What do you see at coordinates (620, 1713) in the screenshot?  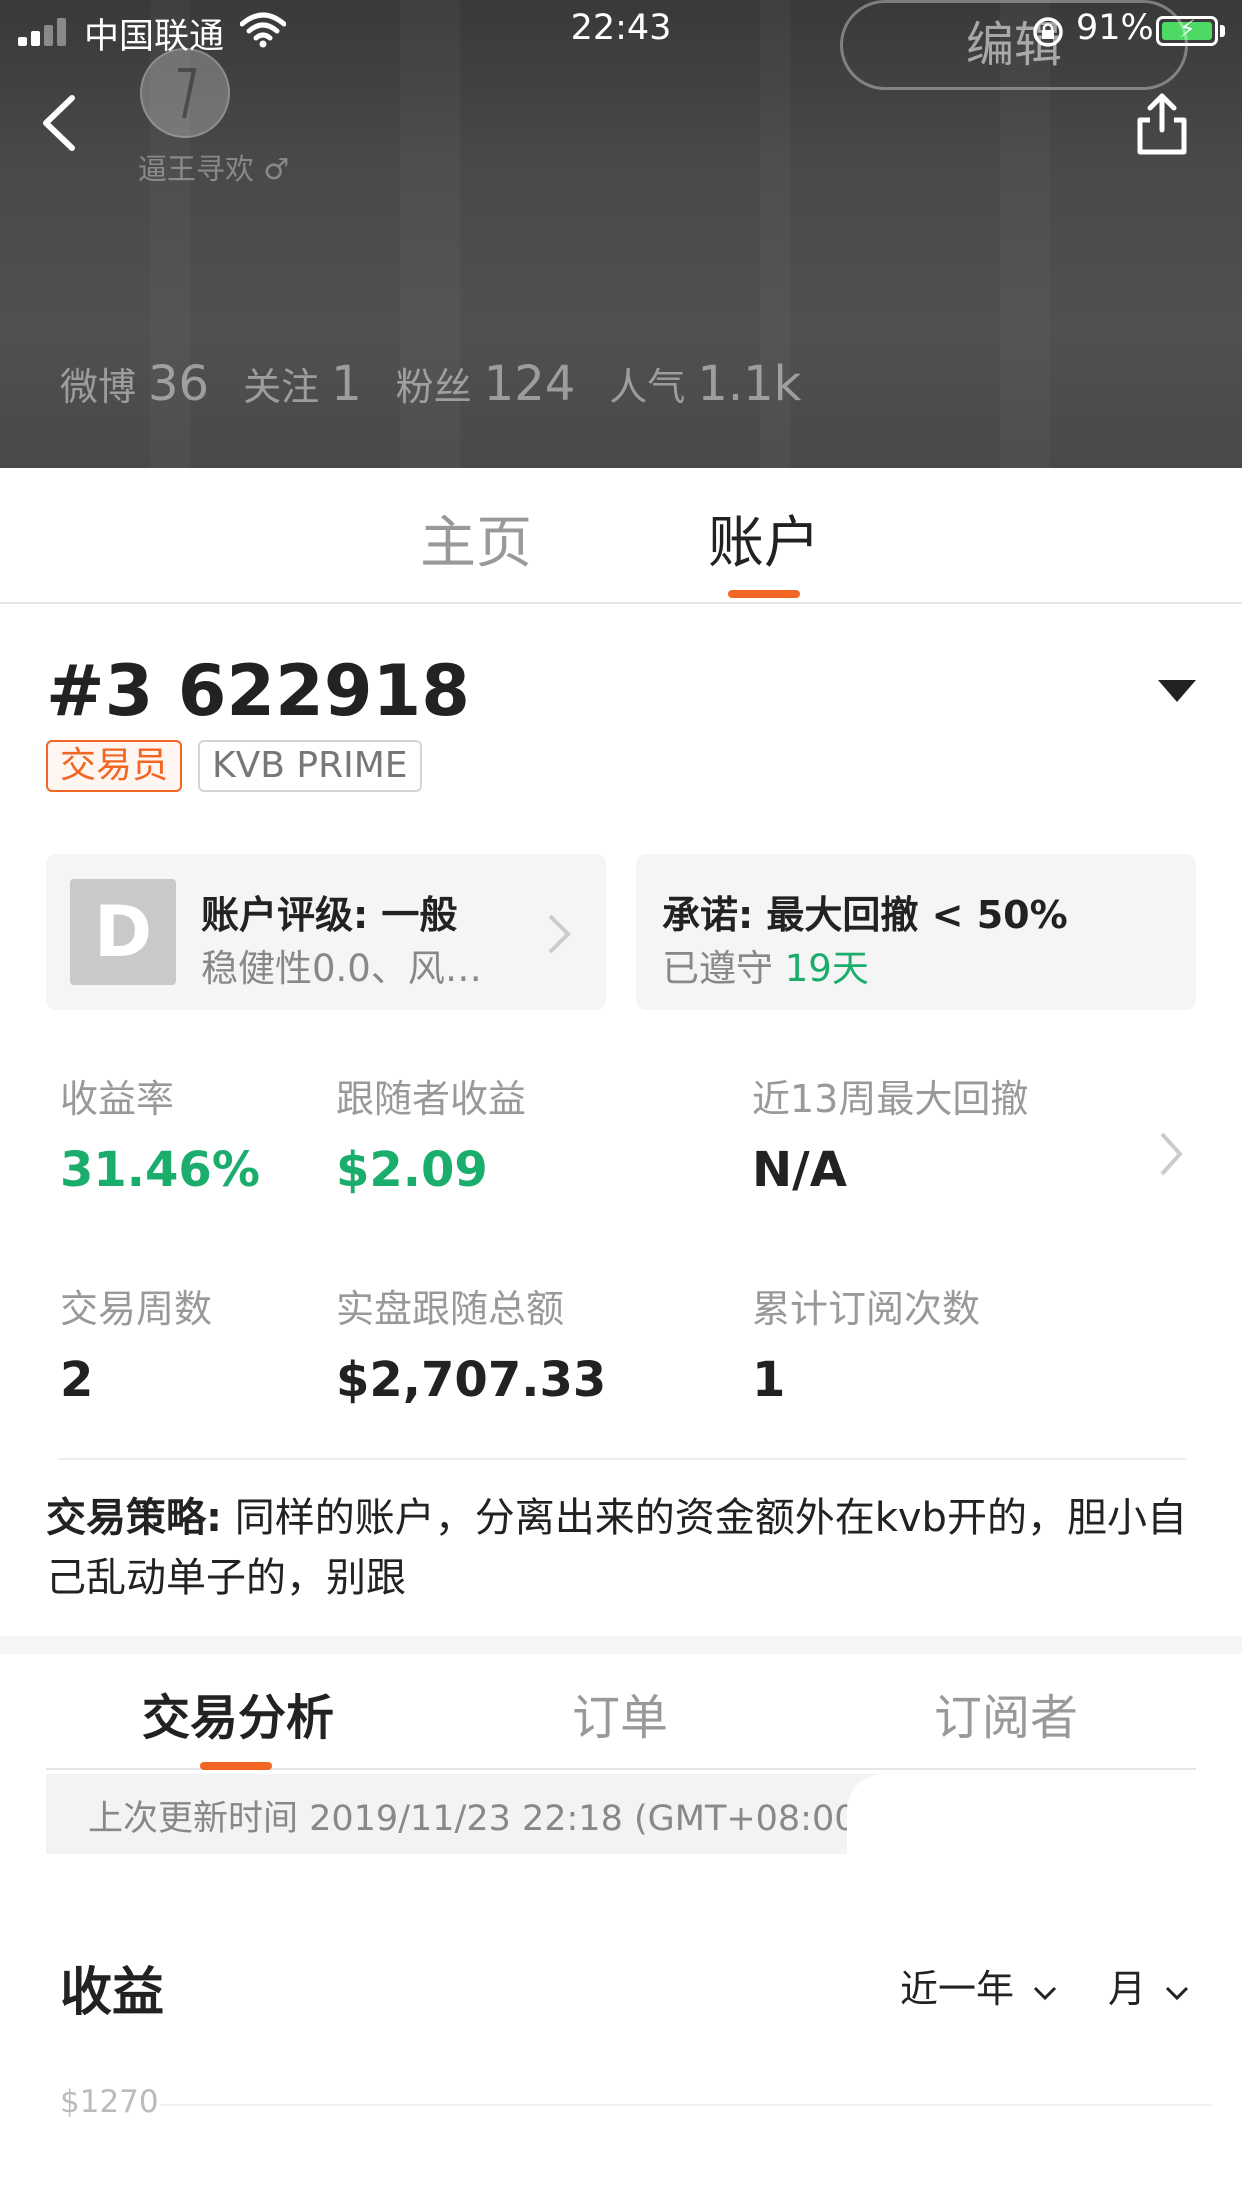 I see `tab-orders: 订单` at bounding box center [620, 1713].